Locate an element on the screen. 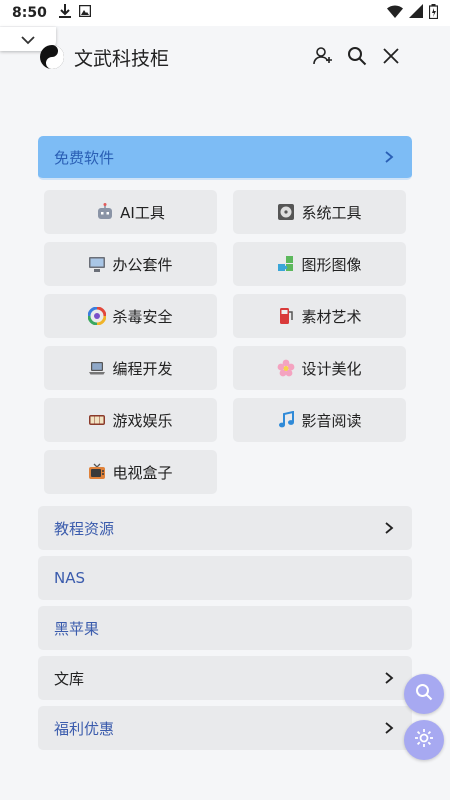 This screenshot has width=450, height=800. app-title: 文武科技柜 is located at coordinates (122, 58).